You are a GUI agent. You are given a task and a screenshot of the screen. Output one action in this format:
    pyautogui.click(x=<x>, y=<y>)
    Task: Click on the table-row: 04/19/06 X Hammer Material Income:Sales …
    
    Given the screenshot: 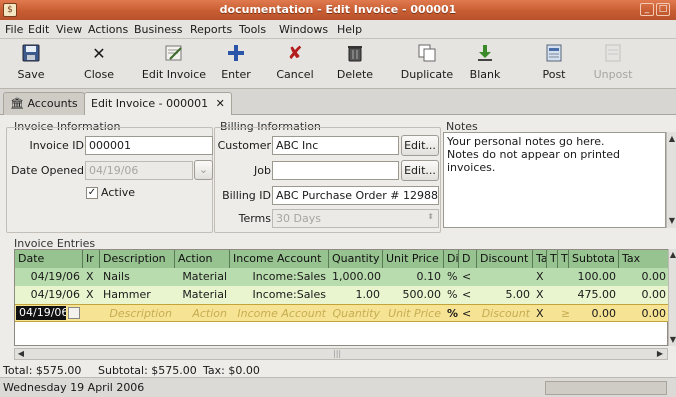 What is the action you would take?
    pyautogui.click(x=342, y=295)
    